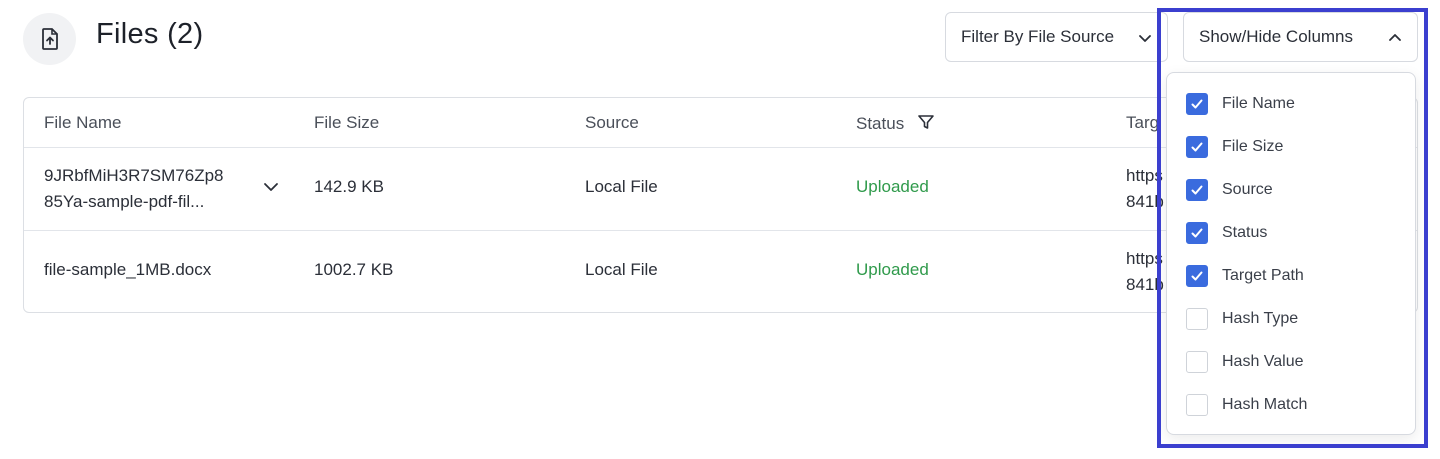 The height and width of the screenshot is (459, 1440). Describe the element at coordinates (1291, 189) in the screenshot. I see `column-toggle-source: Source` at that location.